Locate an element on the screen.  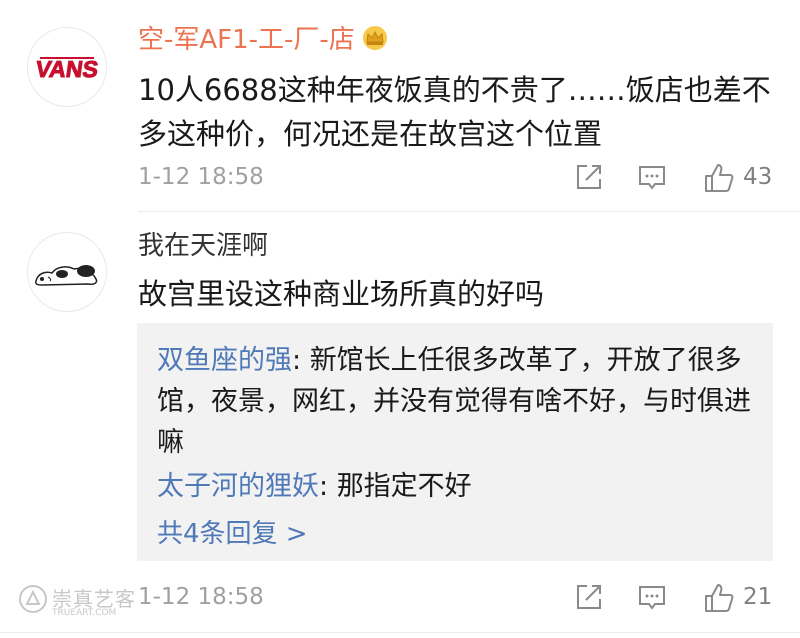
avatar is located at coordinates (67, 272).